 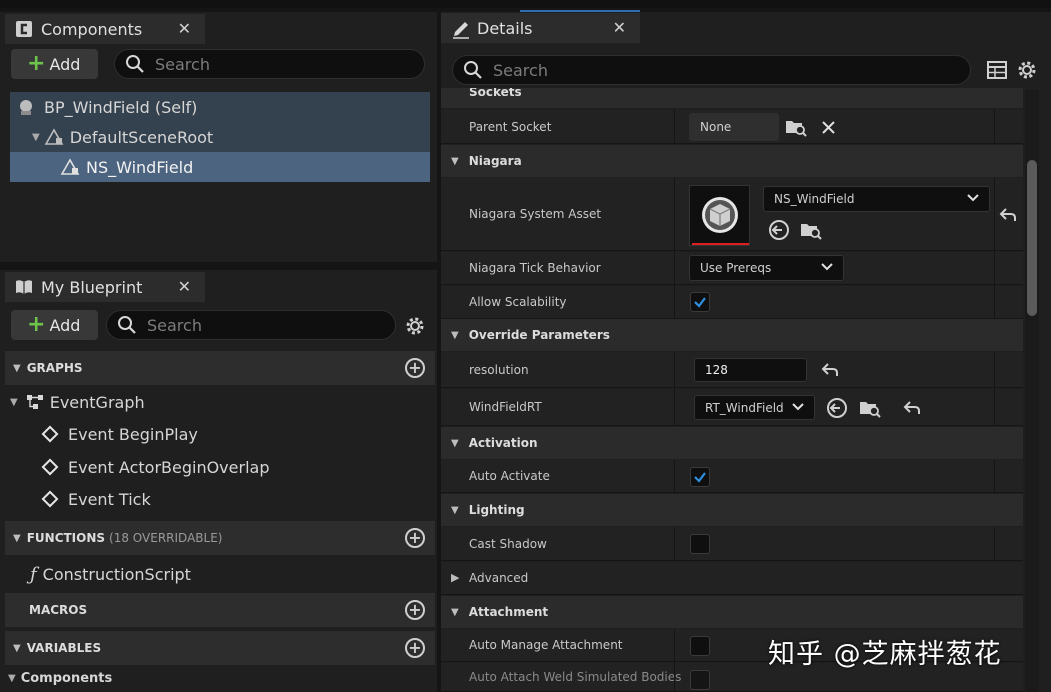 What do you see at coordinates (220, 538) in the screenshot?
I see `section-functions: ▼ FUNCTIONS (18 OVERRIDABLE) +` at bounding box center [220, 538].